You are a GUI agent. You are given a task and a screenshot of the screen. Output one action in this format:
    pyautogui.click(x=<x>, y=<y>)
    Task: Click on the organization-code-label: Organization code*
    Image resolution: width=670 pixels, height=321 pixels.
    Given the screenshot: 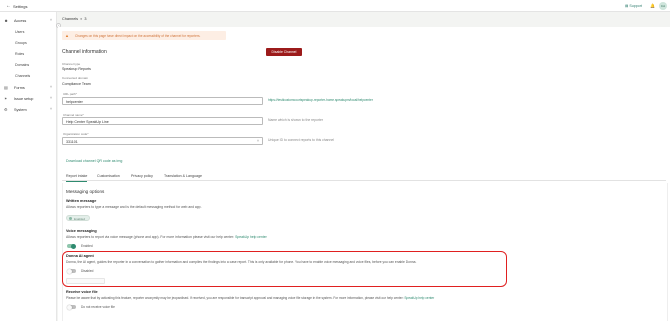 What is the action you would take?
    pyautogui.click(x=76, y=134)
    